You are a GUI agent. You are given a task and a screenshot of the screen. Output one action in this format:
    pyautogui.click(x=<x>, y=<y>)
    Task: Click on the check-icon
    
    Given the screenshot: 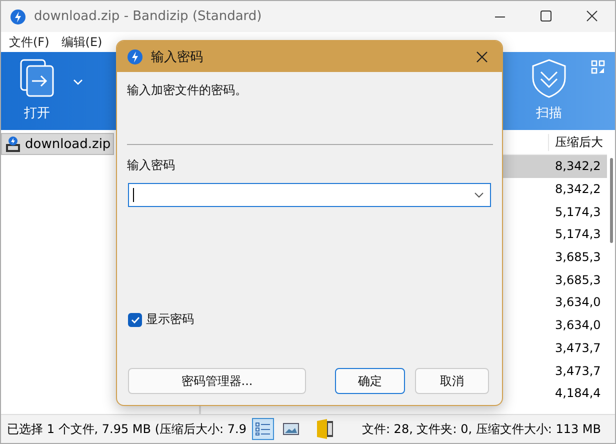 What is the action you would take?
    pyautogui.click(x=135, y=320)
    